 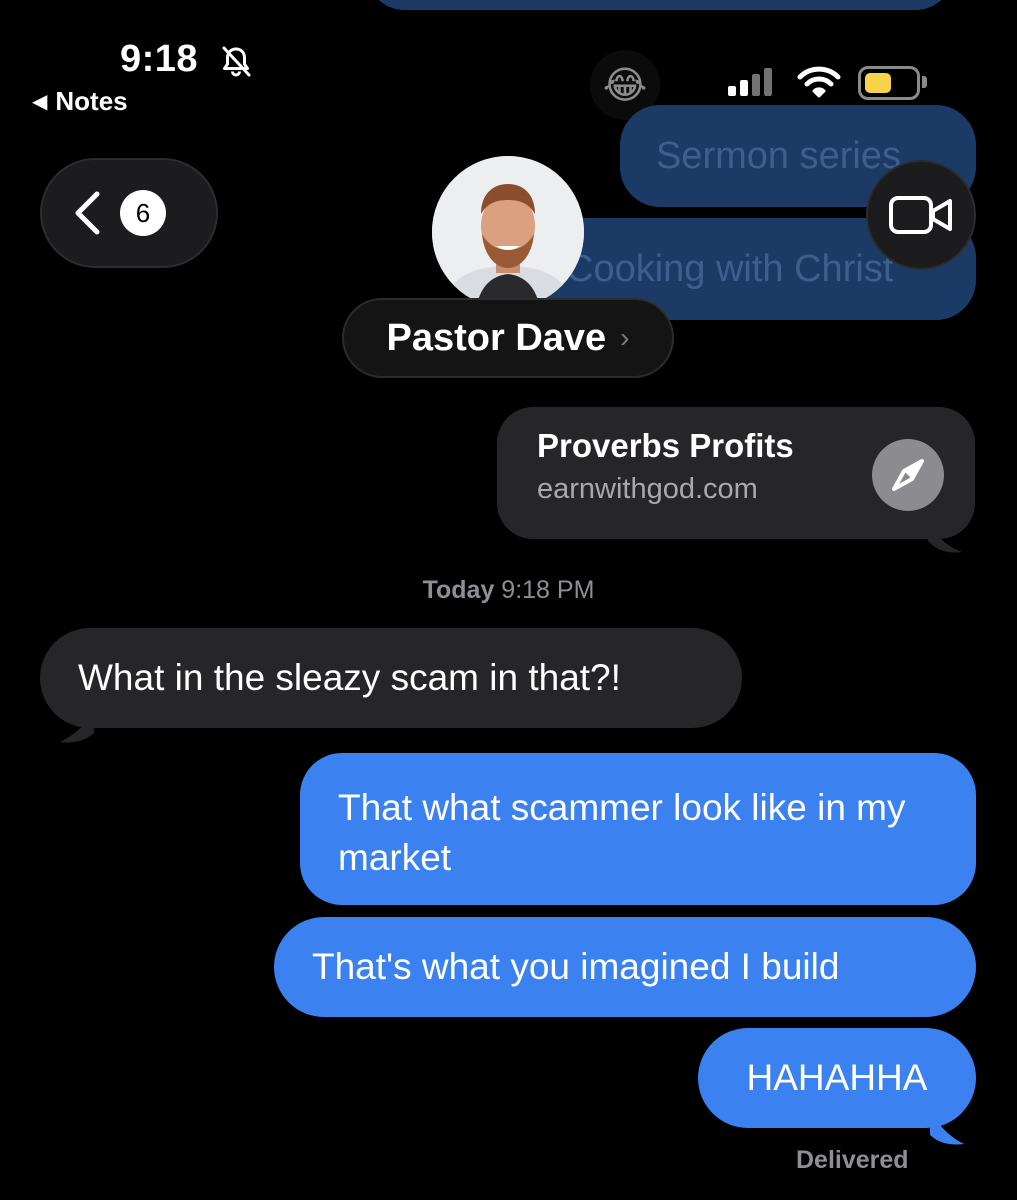 I want to click on timestamp-time: 9:18 PM, so click(x=548, y=590).